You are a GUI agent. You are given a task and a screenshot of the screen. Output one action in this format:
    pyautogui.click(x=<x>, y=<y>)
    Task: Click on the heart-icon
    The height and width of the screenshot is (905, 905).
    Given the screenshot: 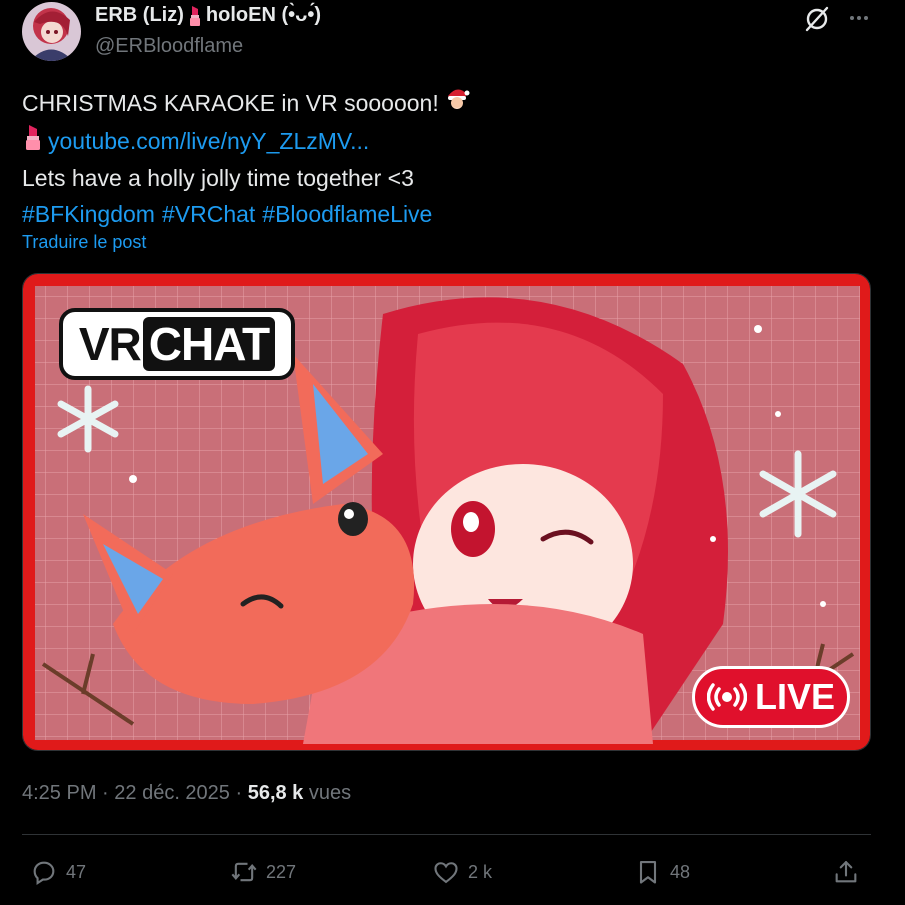 What is the action you would take?
    pyautogui.click(x=446, y=873)
    